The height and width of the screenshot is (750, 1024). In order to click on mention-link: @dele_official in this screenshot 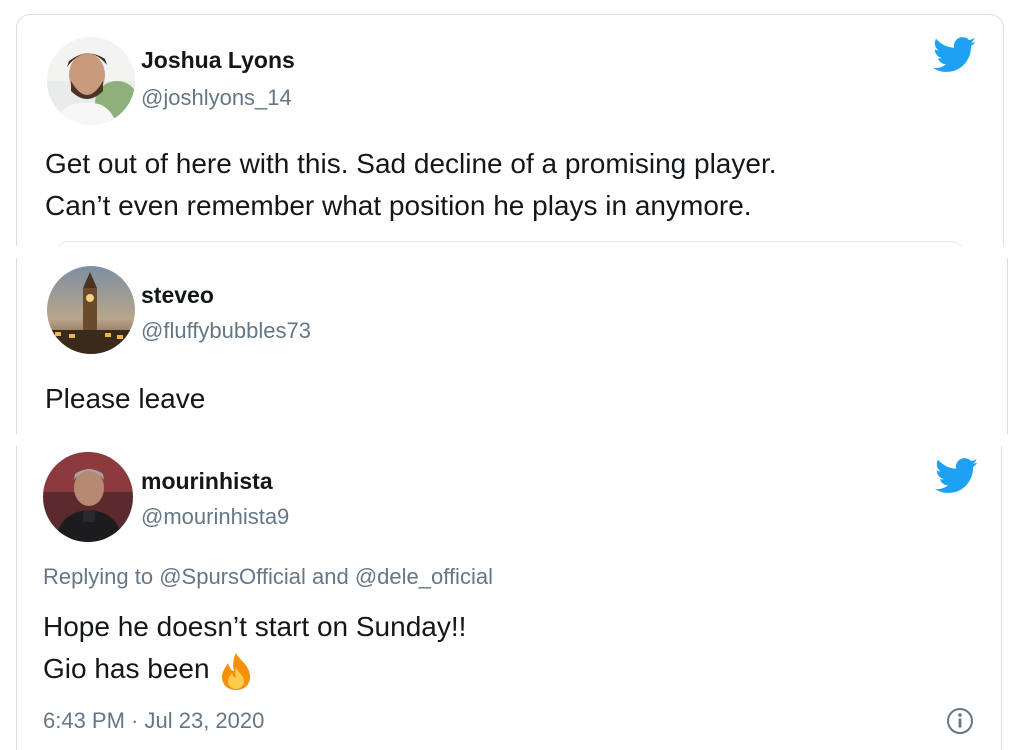, I will do `click(424, 576)`.